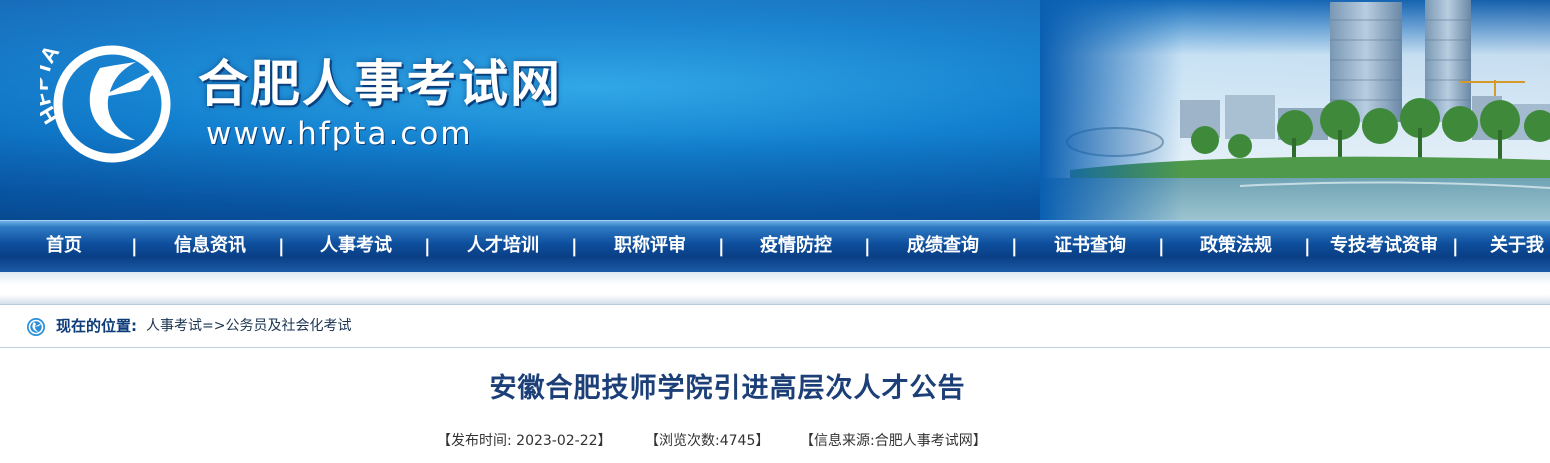  I want to click on nav-item-policy-law: 政策法规, so click(1236, 246).